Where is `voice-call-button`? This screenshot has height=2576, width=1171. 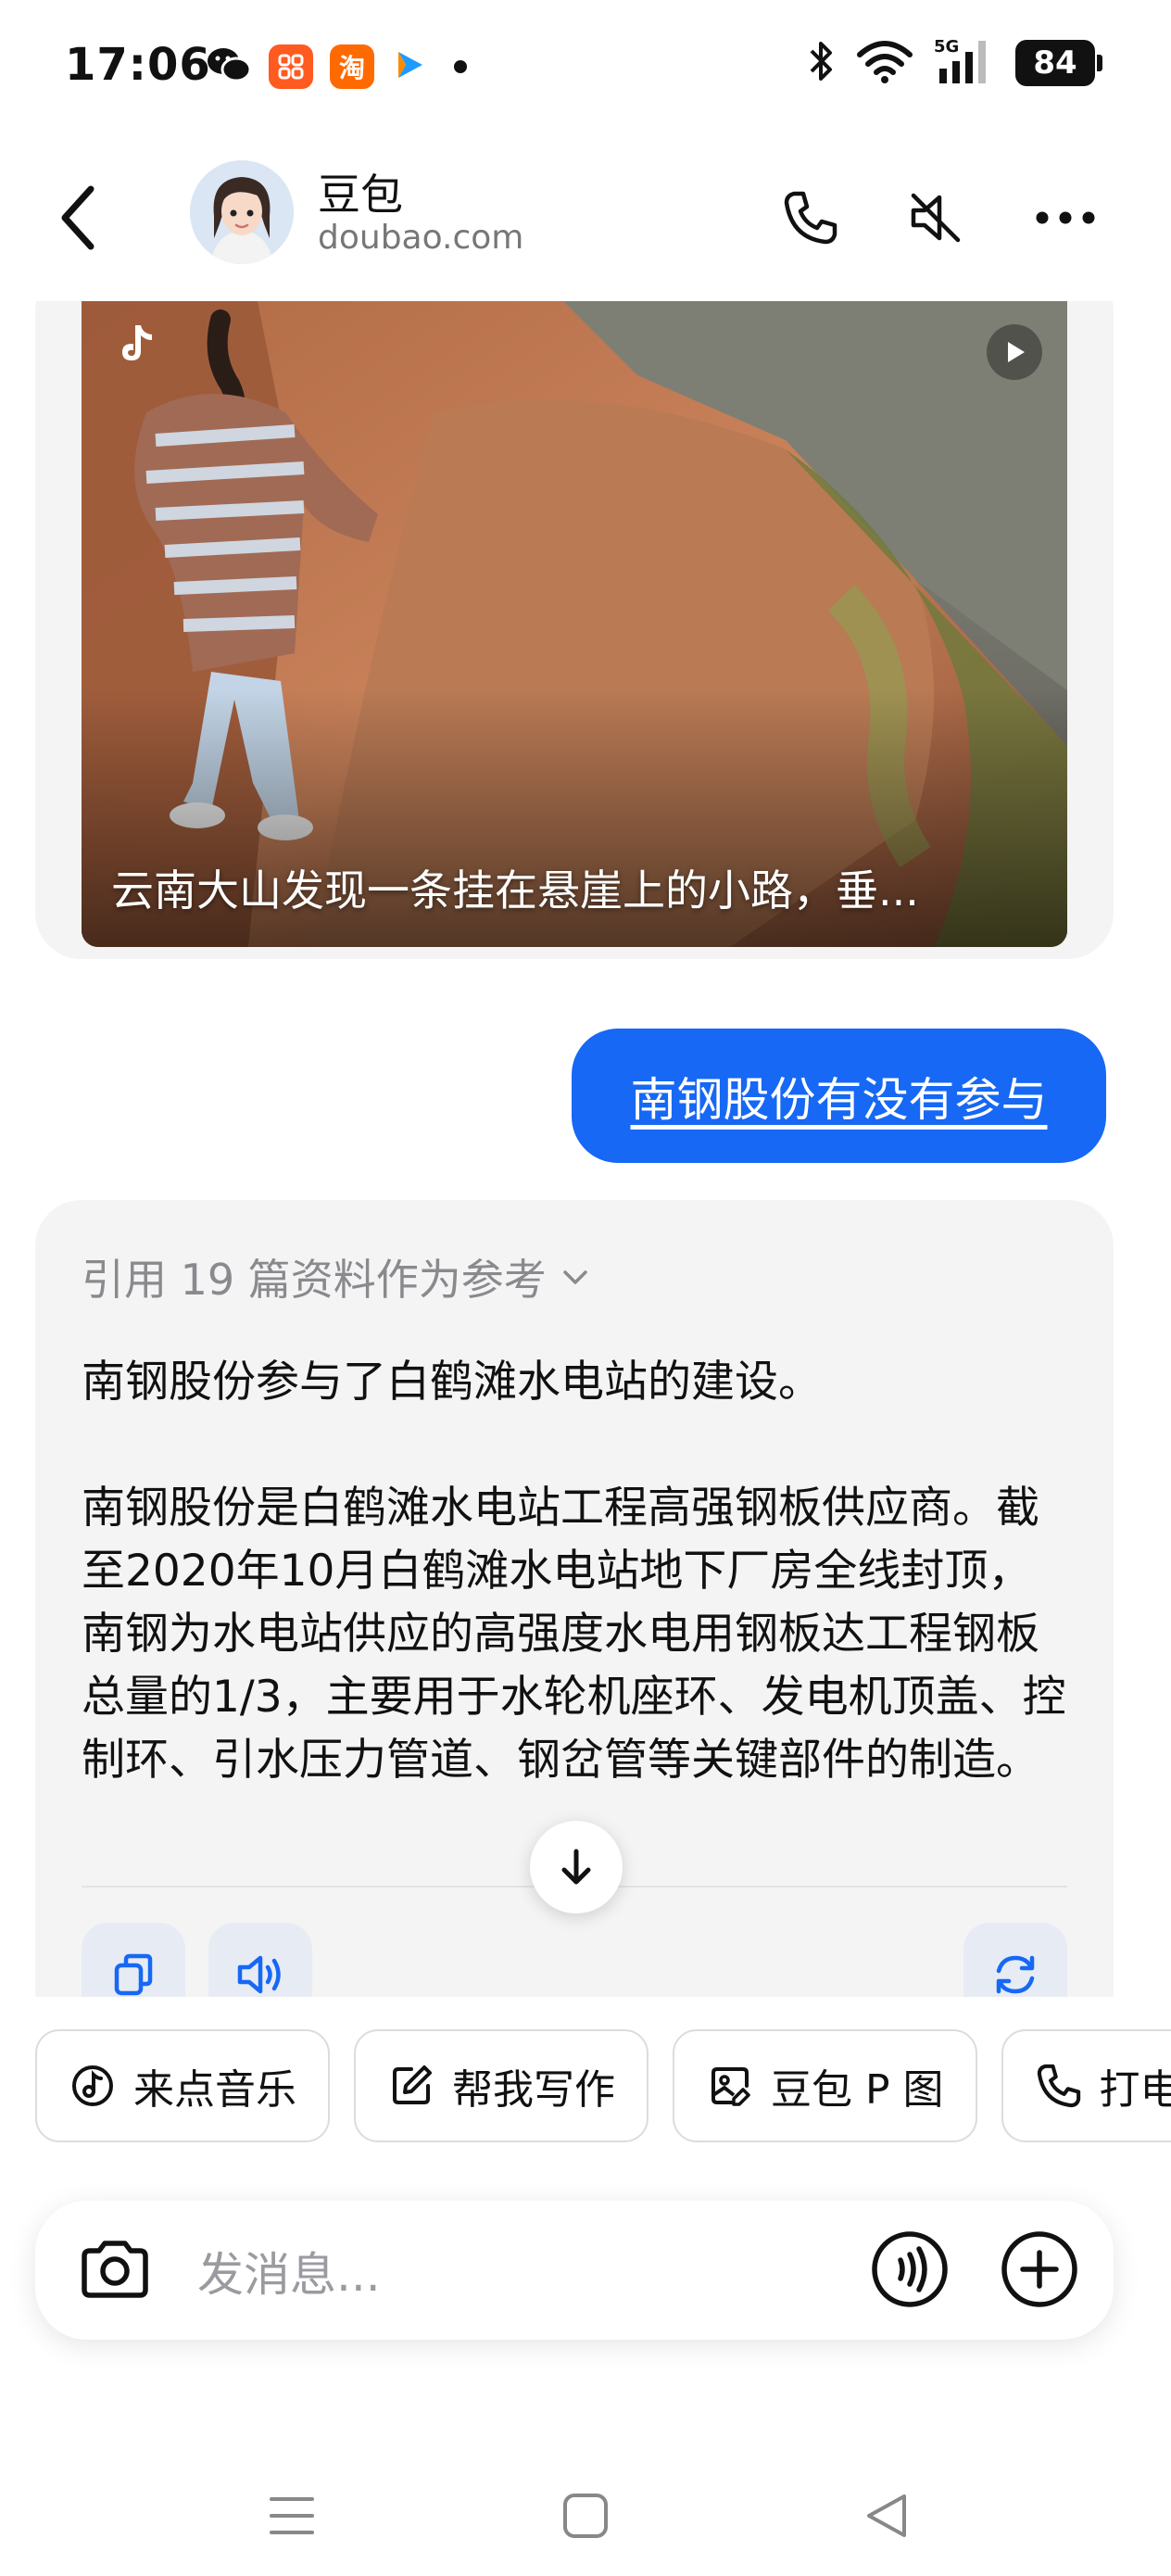 voice-call-button is located at coordinates (910, 2271).